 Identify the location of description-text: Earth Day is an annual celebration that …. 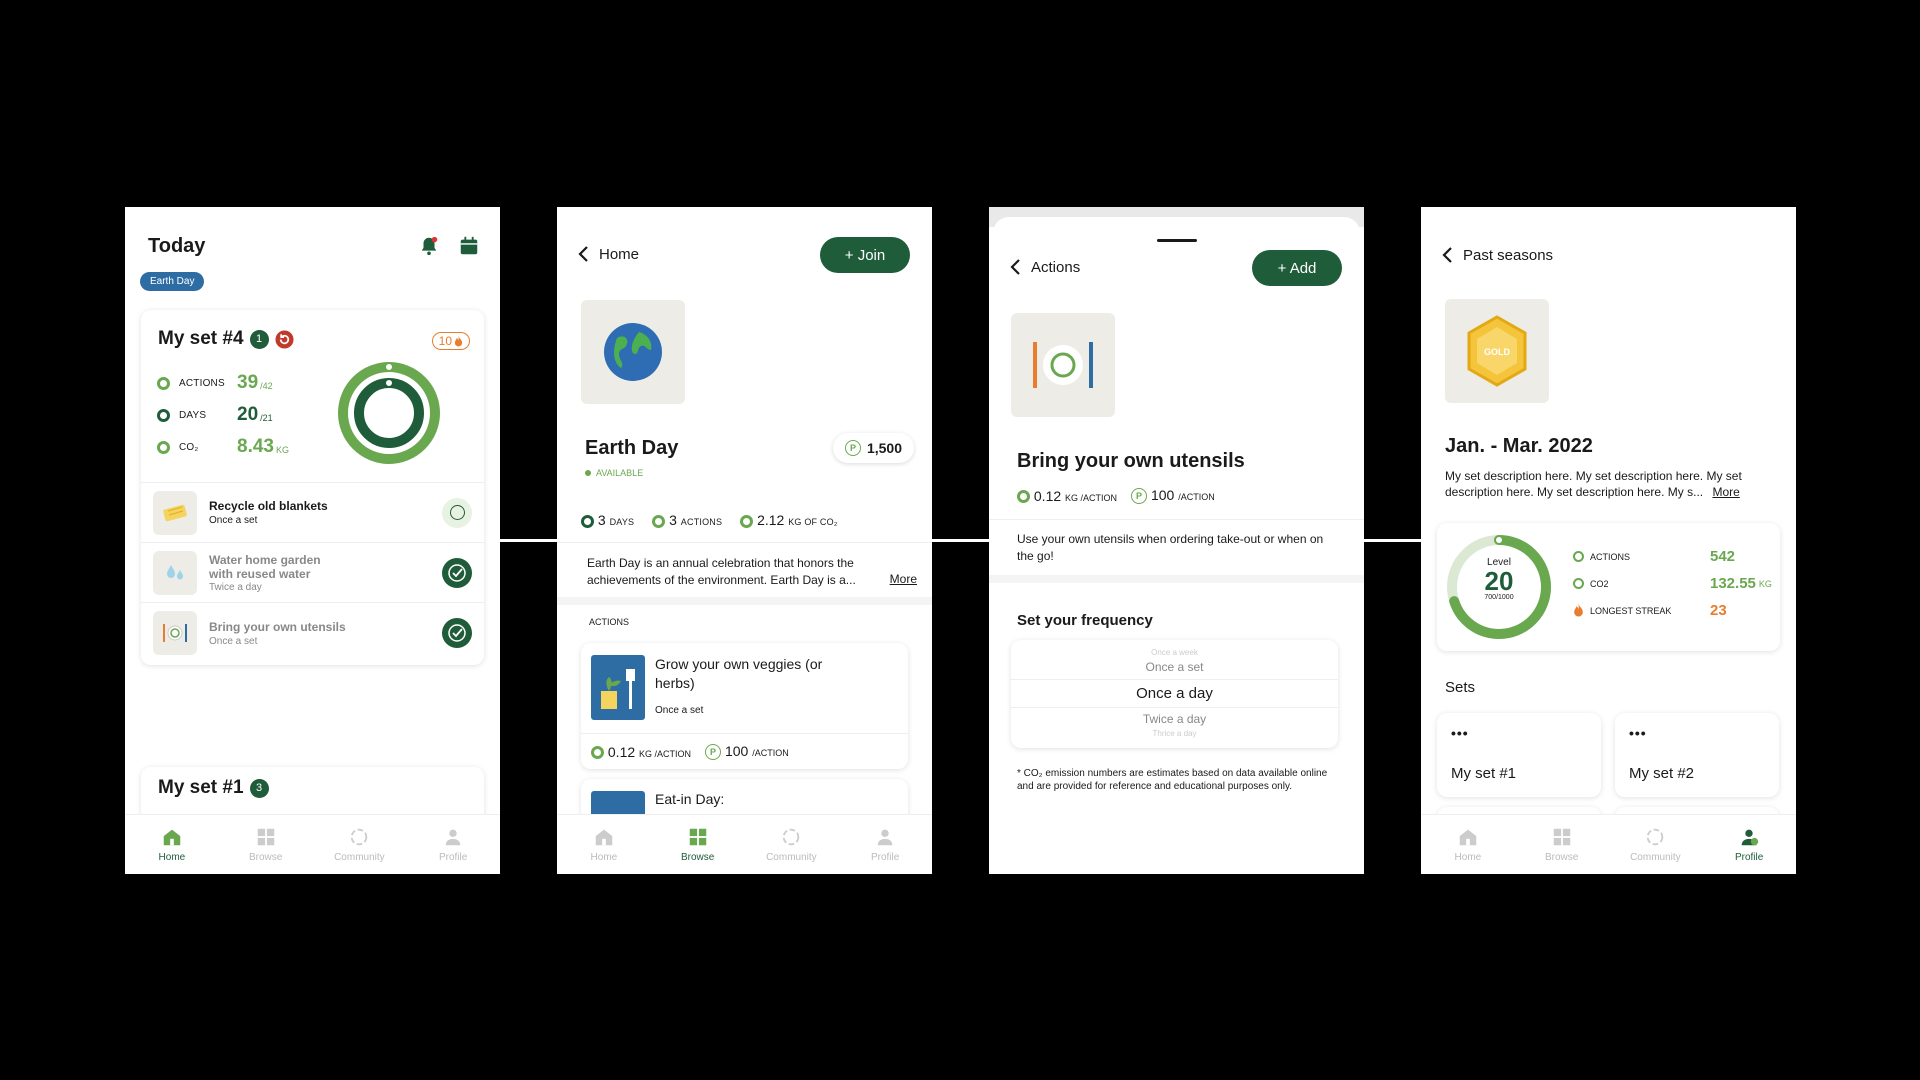
(721, 571).